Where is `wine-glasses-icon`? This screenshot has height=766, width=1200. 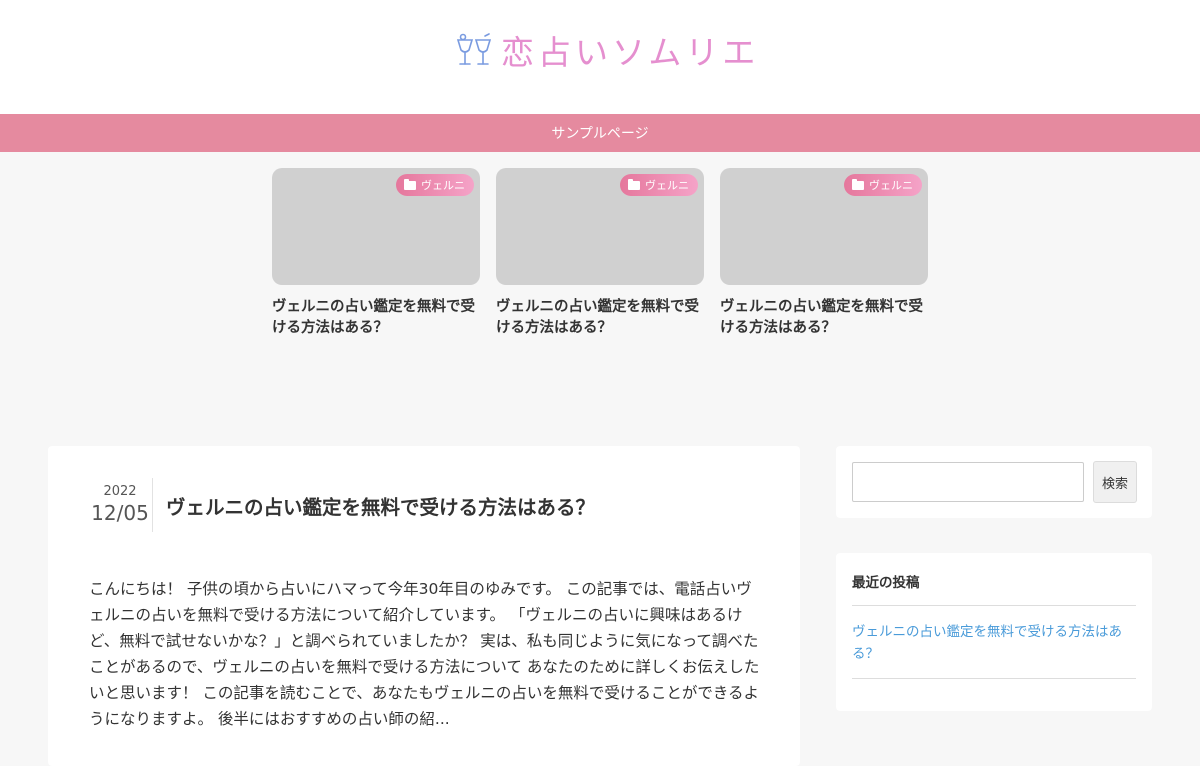 wine-glasses-icon is located at coordinates (474, 49).